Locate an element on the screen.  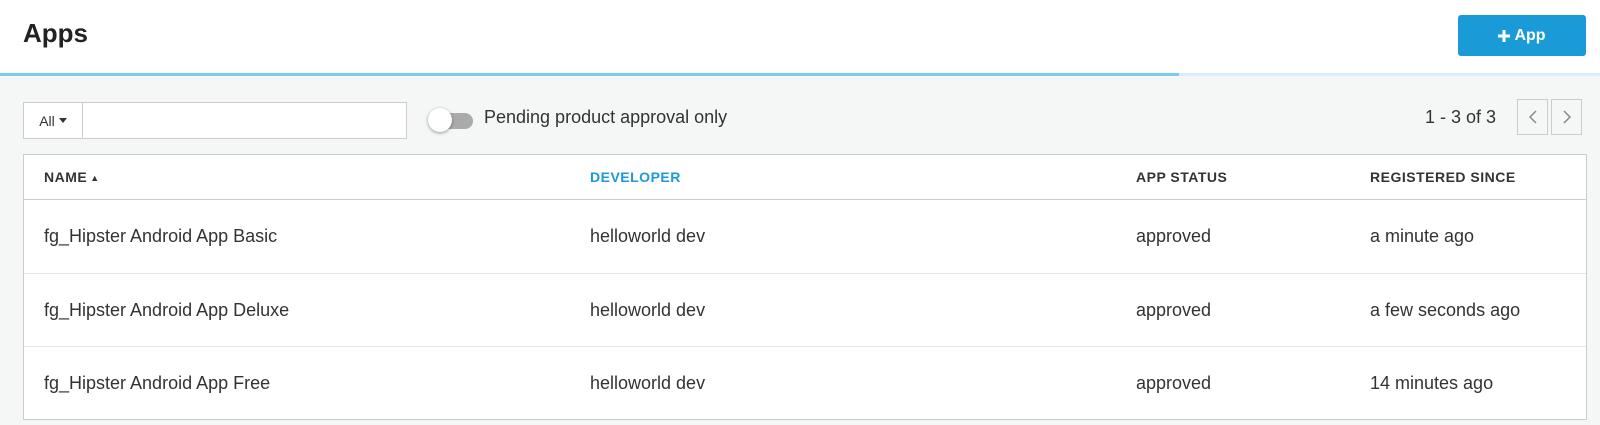
add-app-button: App is located at coordinates (1522, 35).